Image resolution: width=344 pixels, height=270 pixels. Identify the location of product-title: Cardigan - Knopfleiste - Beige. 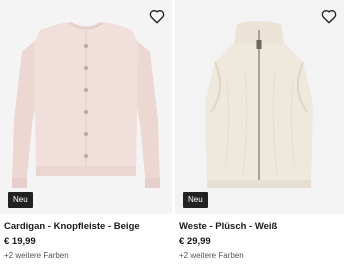
(72, 226).